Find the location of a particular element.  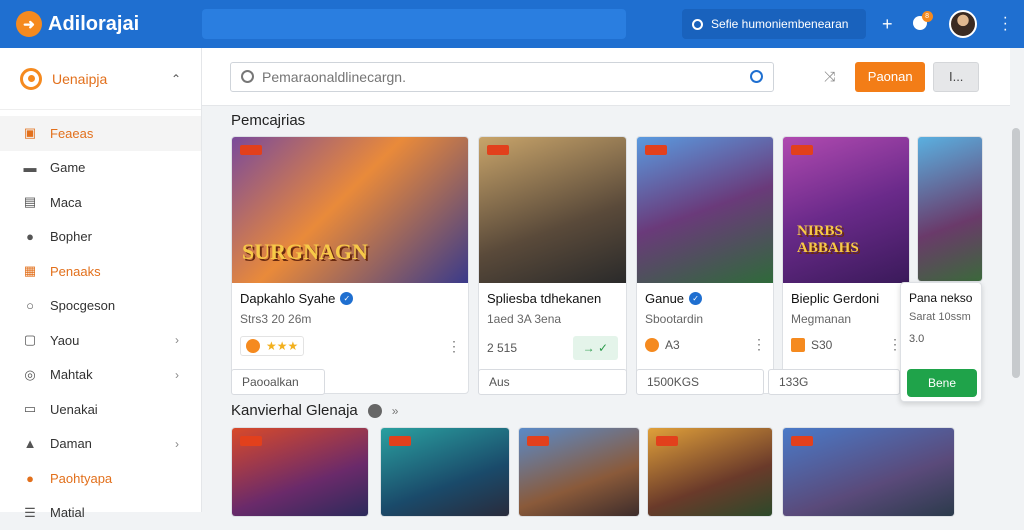

card-name: Dapkahlo Syahe✓ is located at coordinates (350, 294).